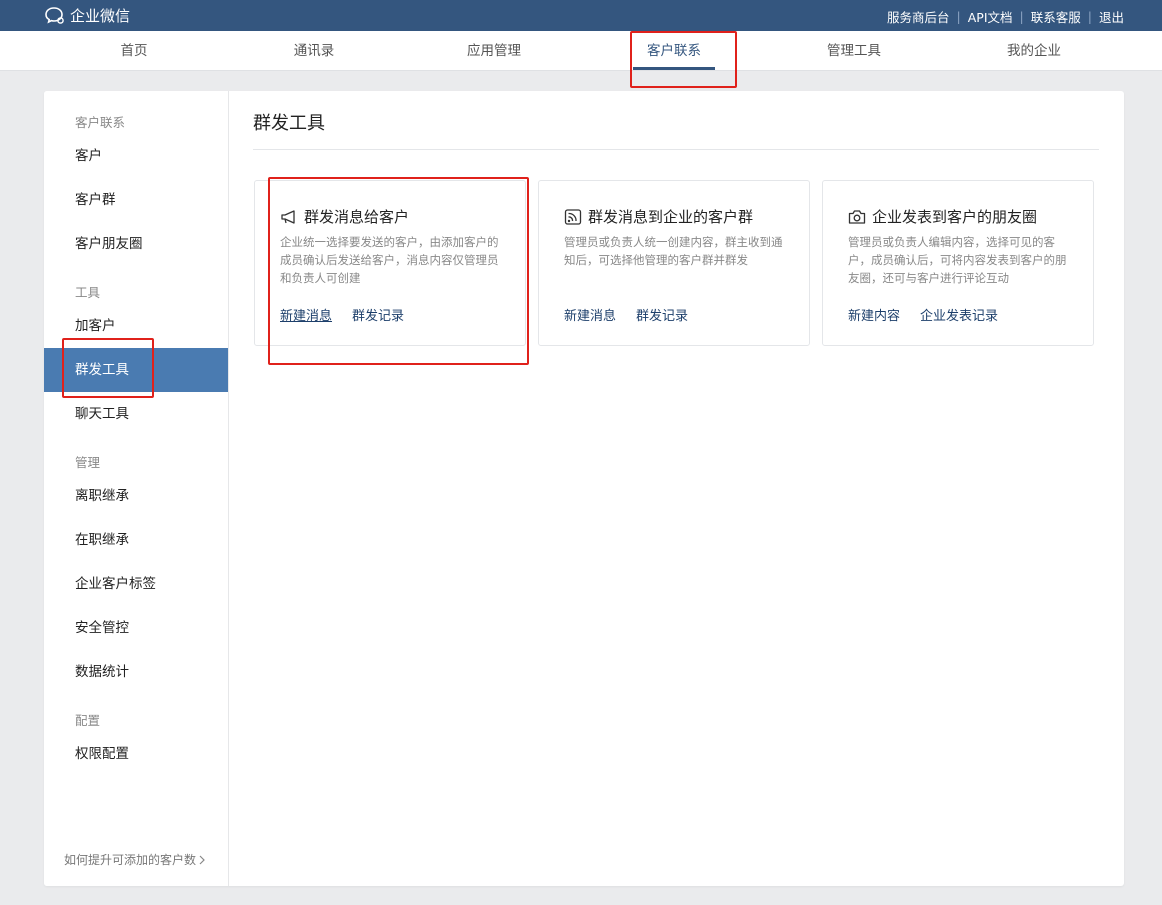 This screenshot has width=1162, height=905. I want to click on card-header: 群发消息到企业的客户群, so click(658, 216).